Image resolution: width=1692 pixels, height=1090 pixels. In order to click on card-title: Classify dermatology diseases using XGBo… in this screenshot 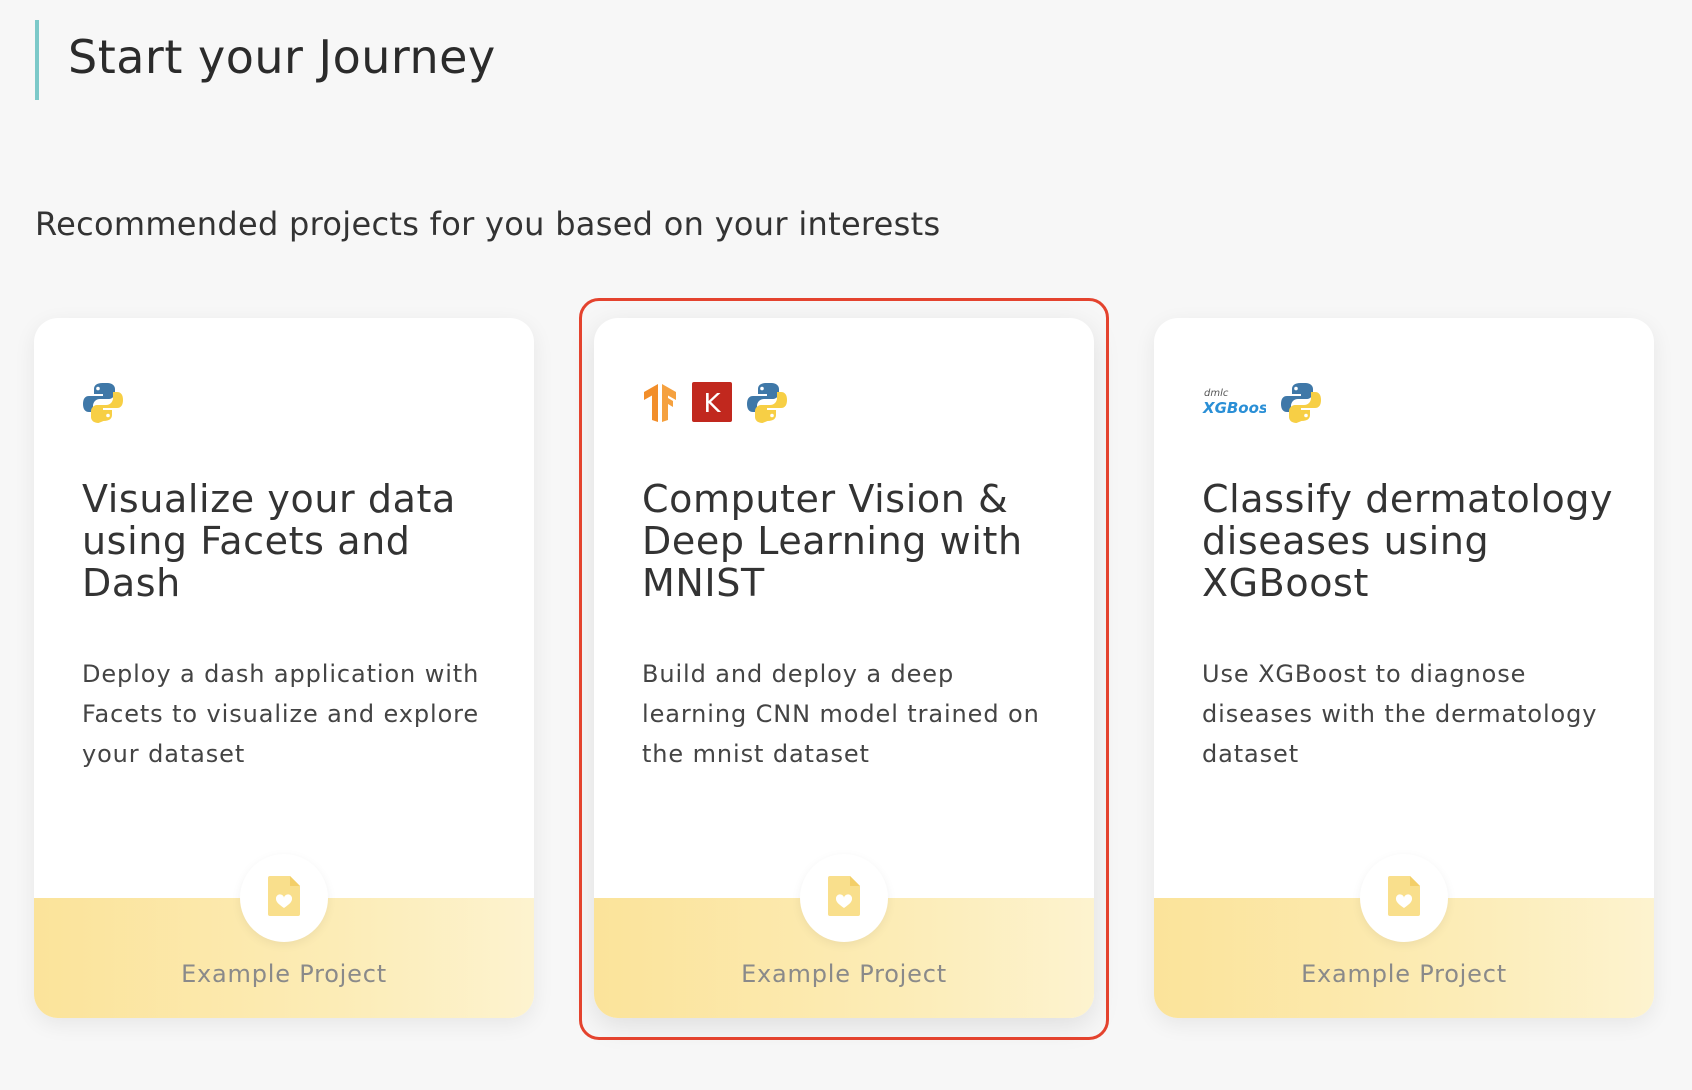, I will do `click(1408, 541)`.